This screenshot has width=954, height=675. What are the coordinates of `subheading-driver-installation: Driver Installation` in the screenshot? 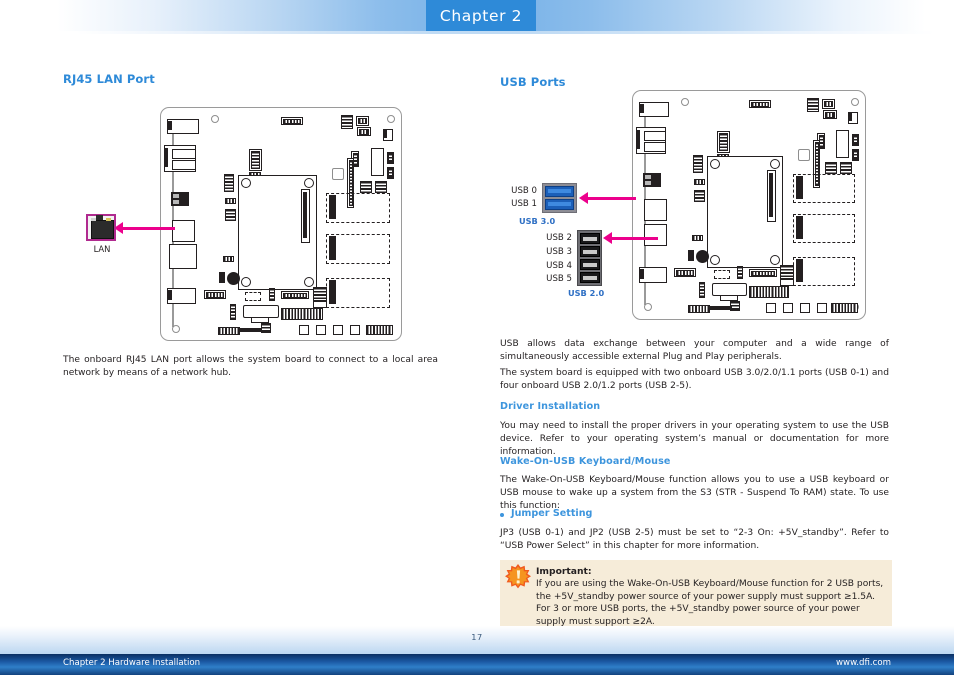 It's located at (550, 406).